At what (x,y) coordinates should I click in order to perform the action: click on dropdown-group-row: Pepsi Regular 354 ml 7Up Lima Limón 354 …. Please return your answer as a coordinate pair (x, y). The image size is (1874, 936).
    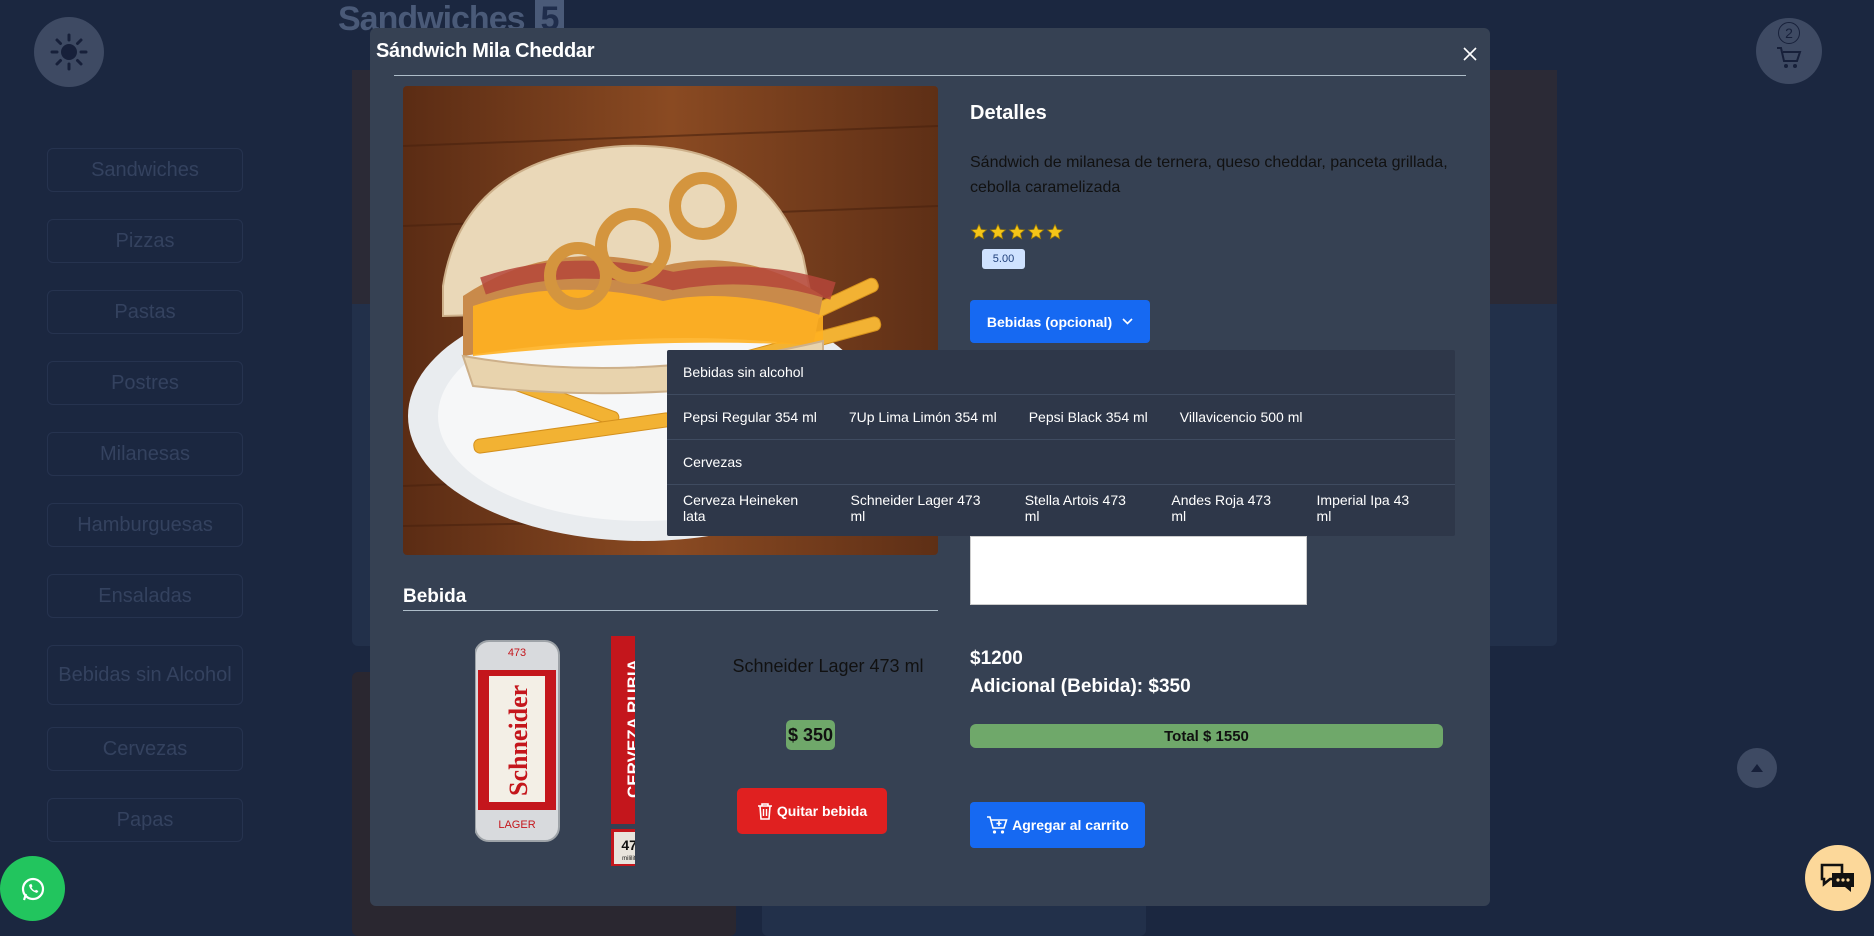
    Looking at the image, I should click on (1061, 417).